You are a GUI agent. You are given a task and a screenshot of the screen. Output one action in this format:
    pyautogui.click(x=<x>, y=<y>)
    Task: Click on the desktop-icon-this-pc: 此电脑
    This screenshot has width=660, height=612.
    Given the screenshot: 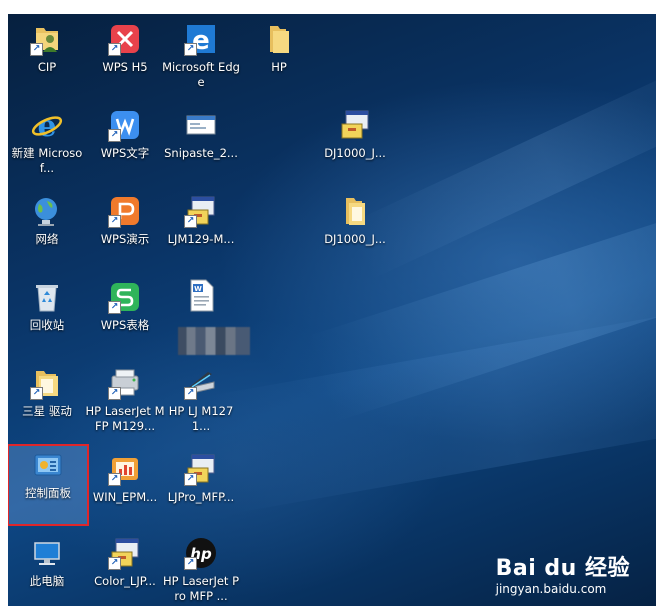 What is the action you would take?
    pyautogui.click(x=47, y=570)
    